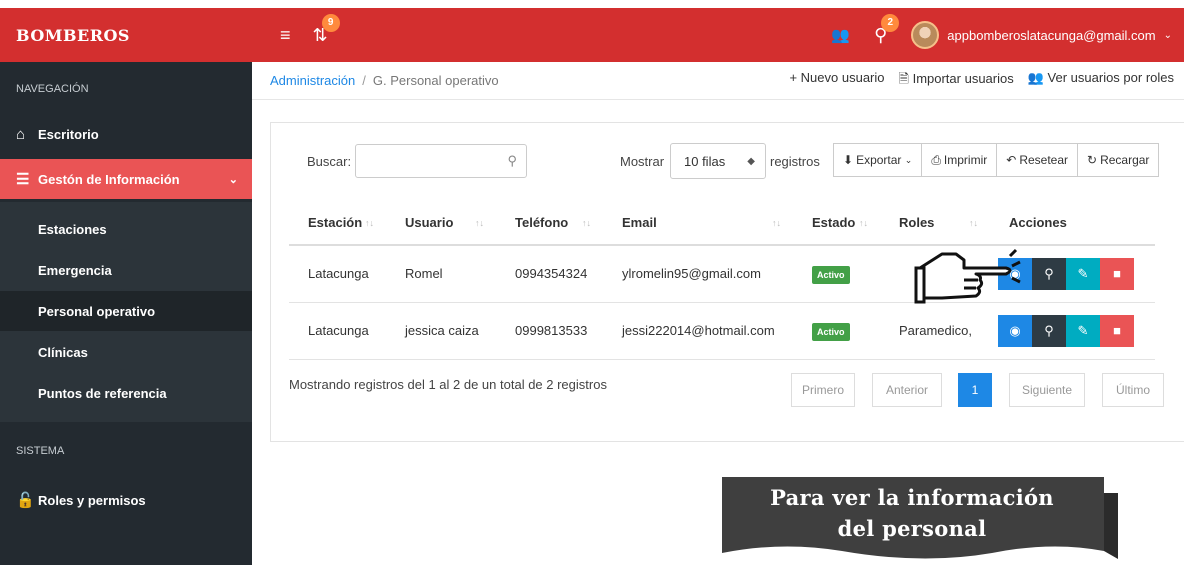 The width and height of the screenshot is (1184, 565). Describe the element at coordinates (435, 80) in the screenshot. I see `breadcrumb-current: G. Personal operativo` at that location.